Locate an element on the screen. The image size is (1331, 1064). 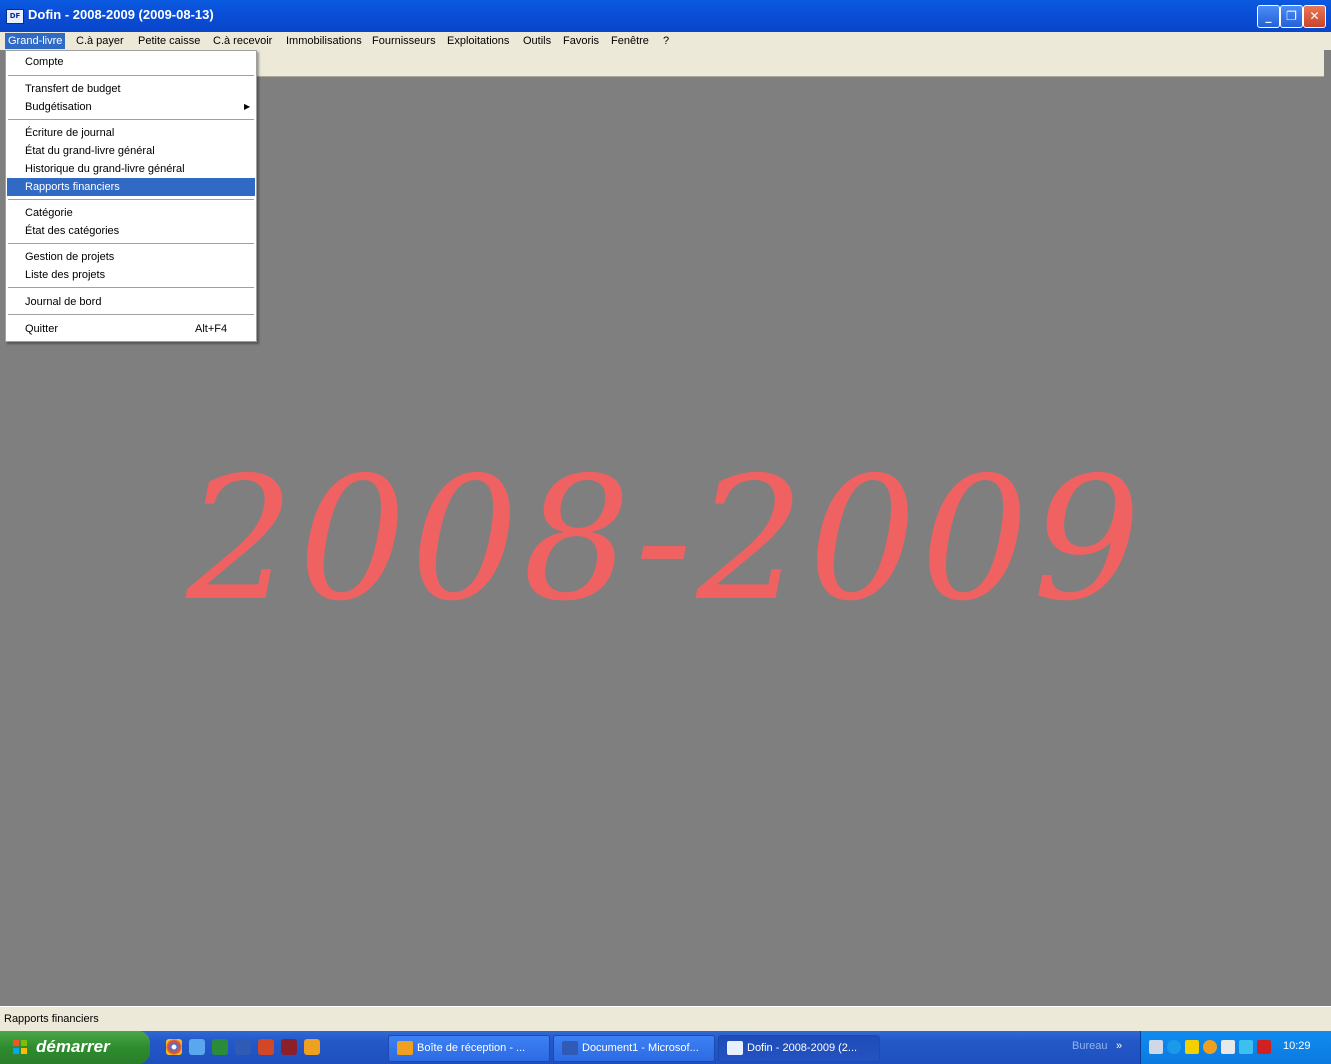
cursor-icon is located at coordinates (1228, 1047).